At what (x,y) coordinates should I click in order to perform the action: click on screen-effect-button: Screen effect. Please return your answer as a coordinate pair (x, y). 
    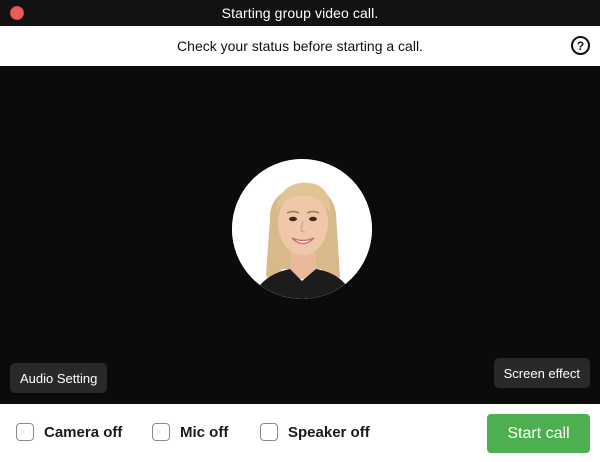
    Looking at the image, I should click on (541, 373).